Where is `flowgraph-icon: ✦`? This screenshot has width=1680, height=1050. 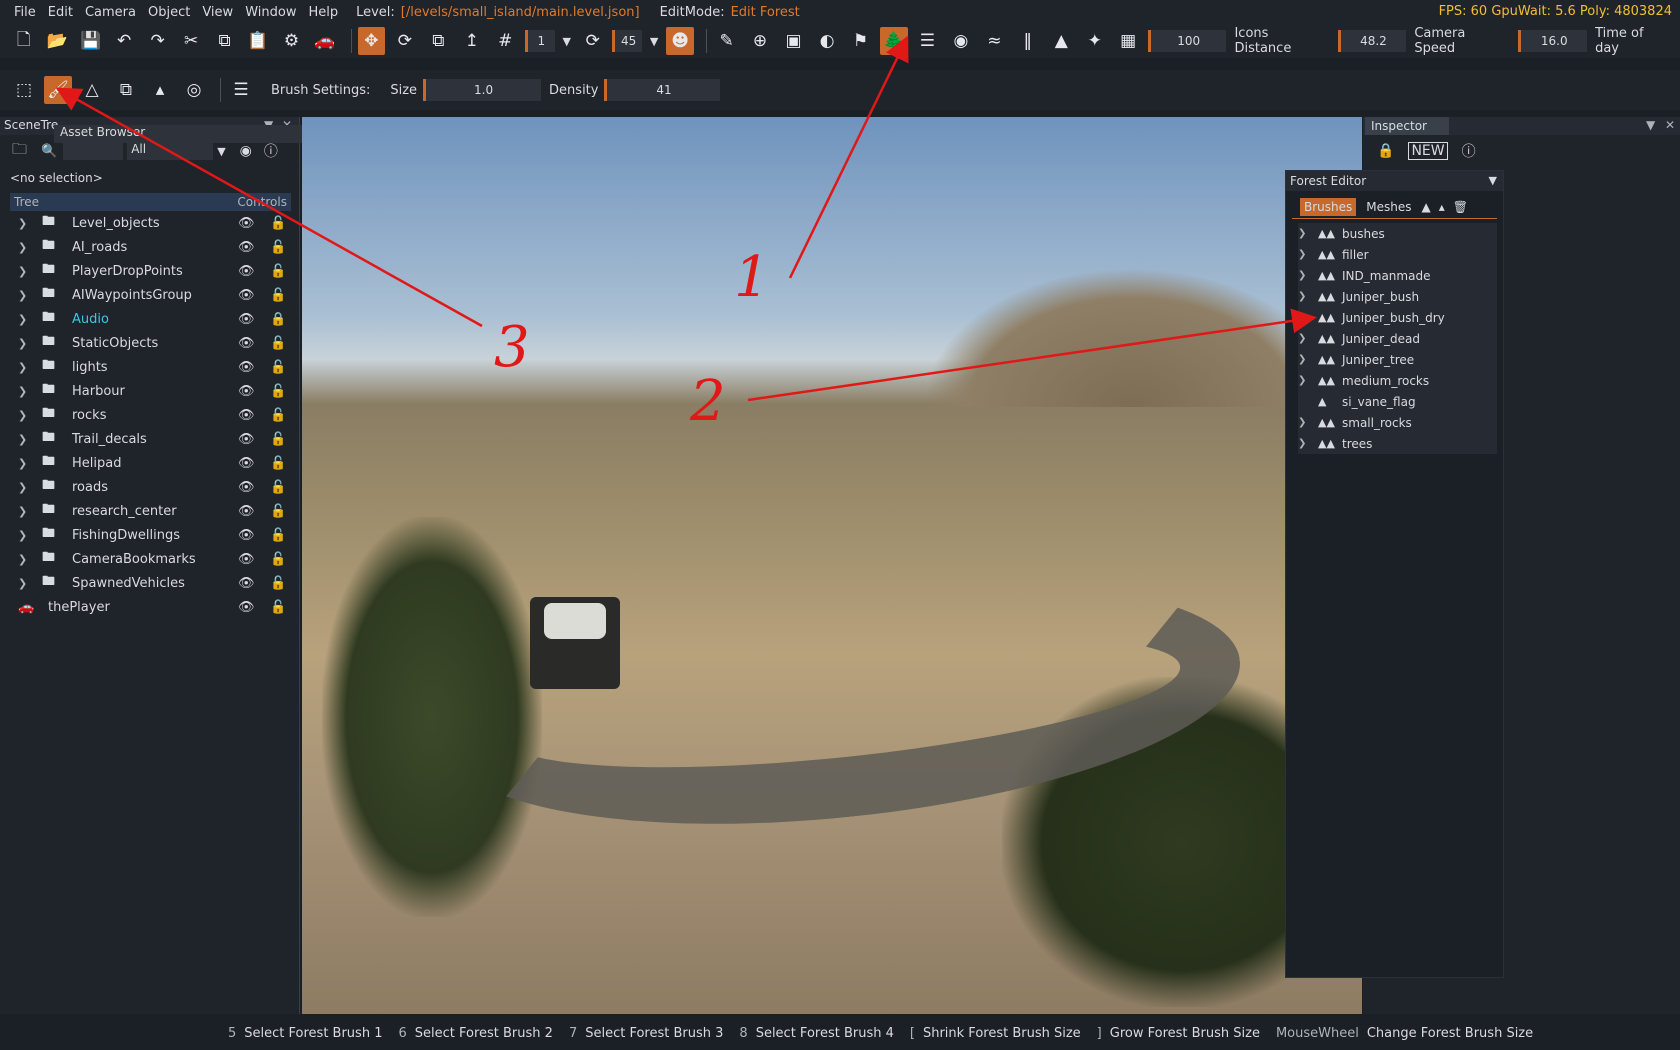 flowgraph-icon: ✦ is located at coordinates (1094, 41).